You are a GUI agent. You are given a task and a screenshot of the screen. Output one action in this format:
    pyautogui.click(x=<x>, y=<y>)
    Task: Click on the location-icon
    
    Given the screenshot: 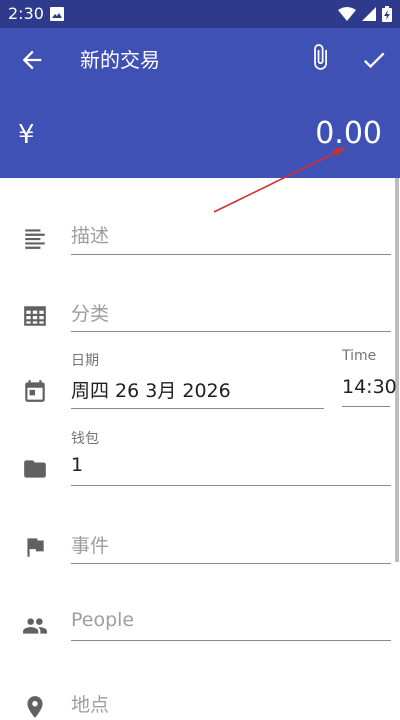 What is the action you would take?
    pyautogui.click(x=35, y=707)
    